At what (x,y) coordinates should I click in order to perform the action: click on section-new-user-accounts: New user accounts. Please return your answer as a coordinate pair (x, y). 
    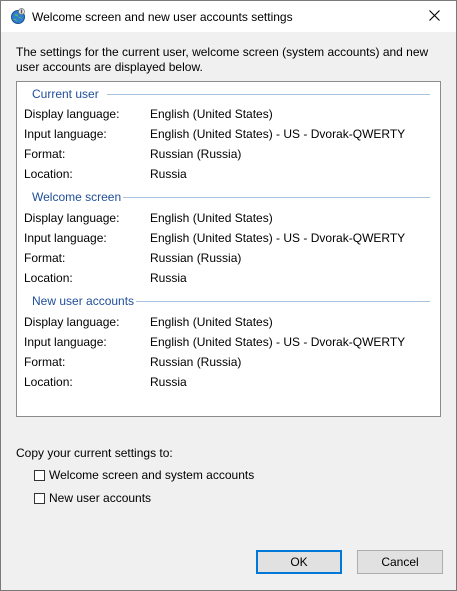
    Looking at the image, I should click on (228, 301).